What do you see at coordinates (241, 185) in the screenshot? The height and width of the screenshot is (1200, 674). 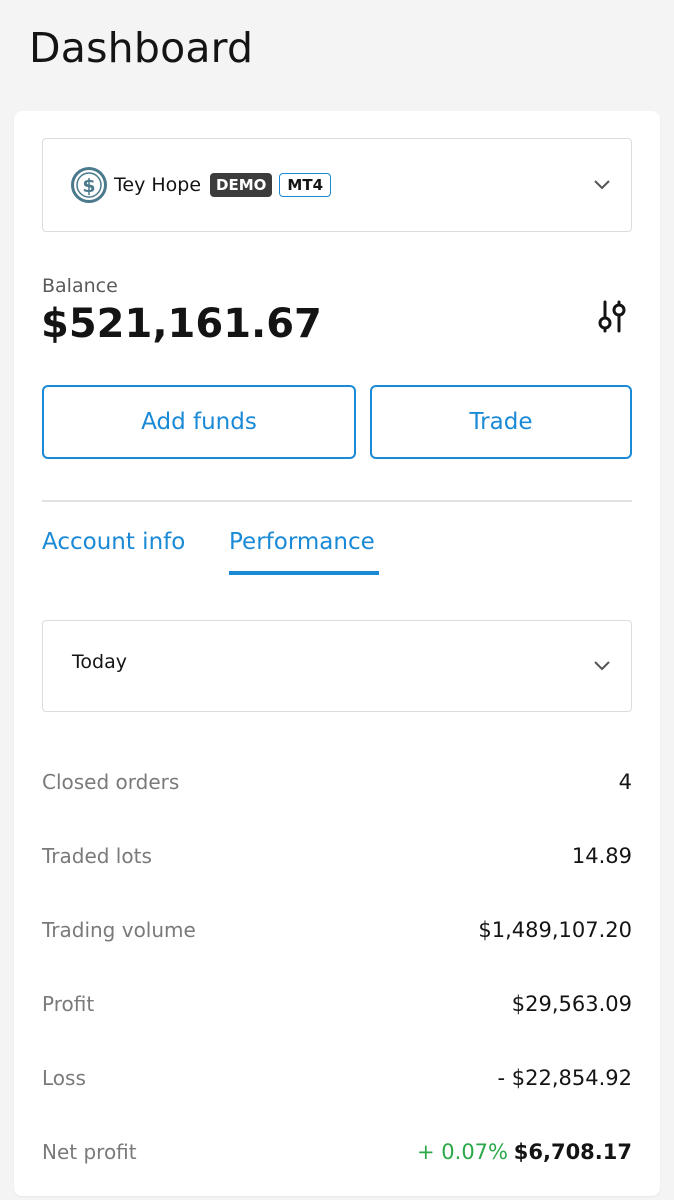 I see `demo-badge: DEMO` at bounding box center [241, 185].